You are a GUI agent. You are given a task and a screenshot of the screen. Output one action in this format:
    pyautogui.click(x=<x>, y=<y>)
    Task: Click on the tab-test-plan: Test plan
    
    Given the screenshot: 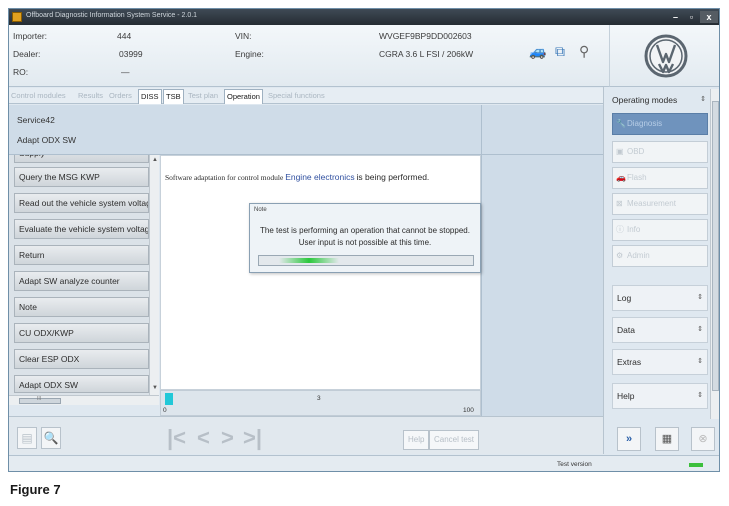 What is the action you would take?
    pyautogui.click(x=203, y=96)
    